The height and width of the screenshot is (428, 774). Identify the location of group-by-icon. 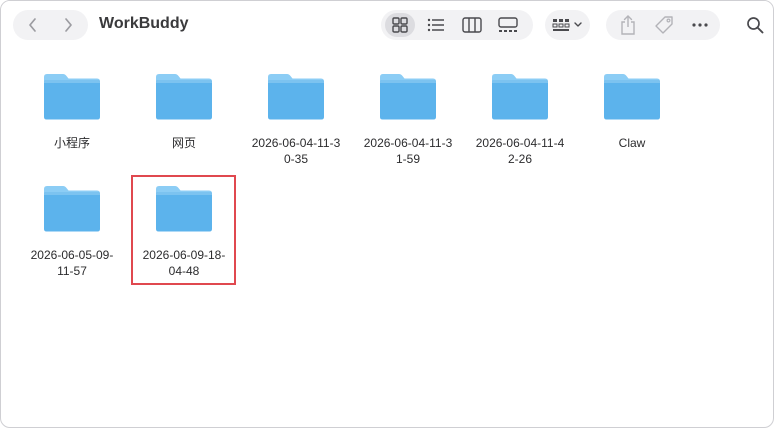
(567, 25).